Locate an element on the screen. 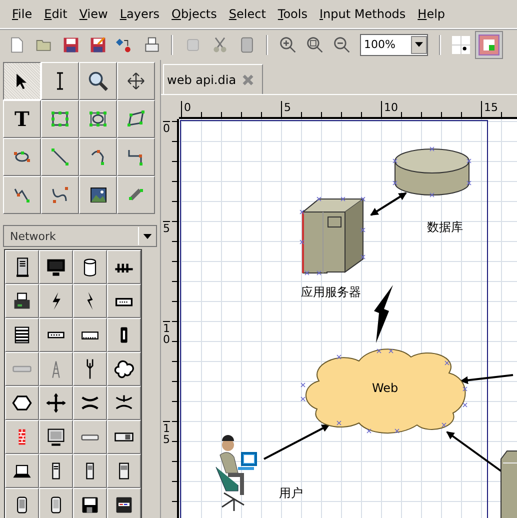  menu-item: File is located at coordinates (22, 14).